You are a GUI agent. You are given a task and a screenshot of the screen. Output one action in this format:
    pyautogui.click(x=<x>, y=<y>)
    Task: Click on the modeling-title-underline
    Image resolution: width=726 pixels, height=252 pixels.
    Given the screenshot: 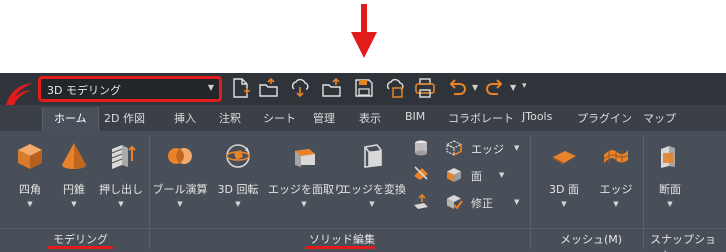 What is the action you would take?
    pyautogui.click(x=80, y=247)
    